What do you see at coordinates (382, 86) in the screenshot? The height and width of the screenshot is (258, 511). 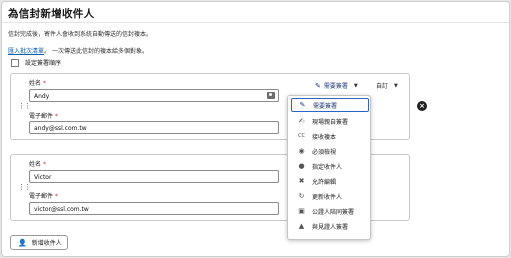 I see `custom-select-label: 自訂` at bounding box center [382, 86].